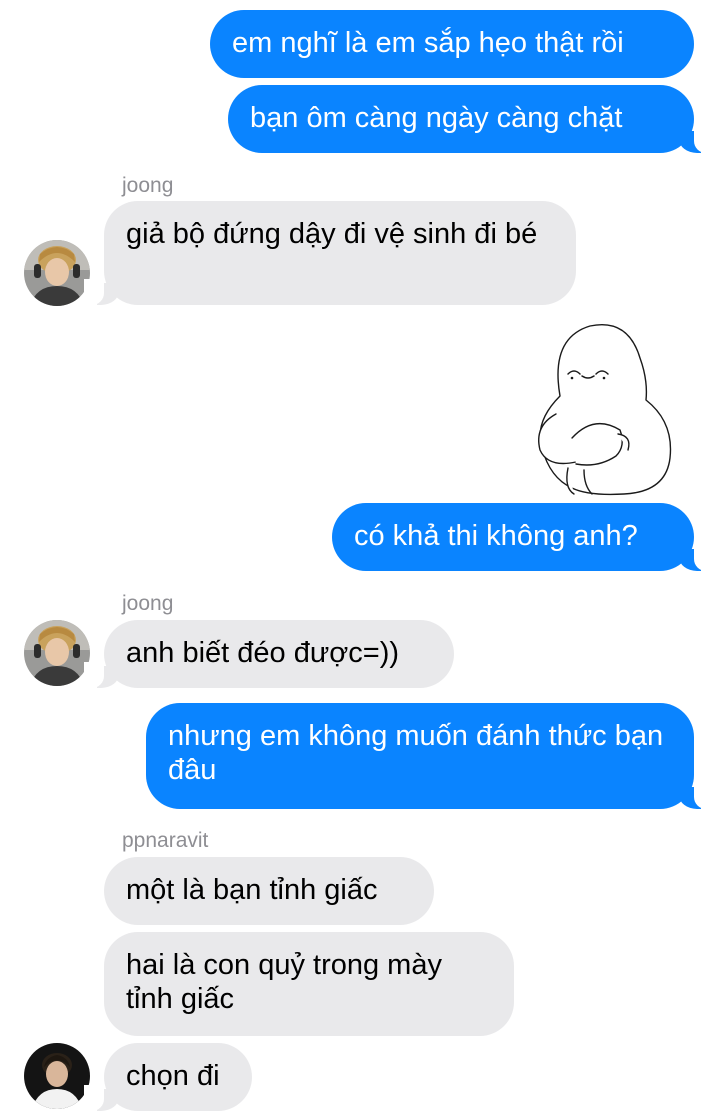  I want to click on incoming-message: giả bộ đứng dậy đi vệ sinh đi bé, so click(330, 253).